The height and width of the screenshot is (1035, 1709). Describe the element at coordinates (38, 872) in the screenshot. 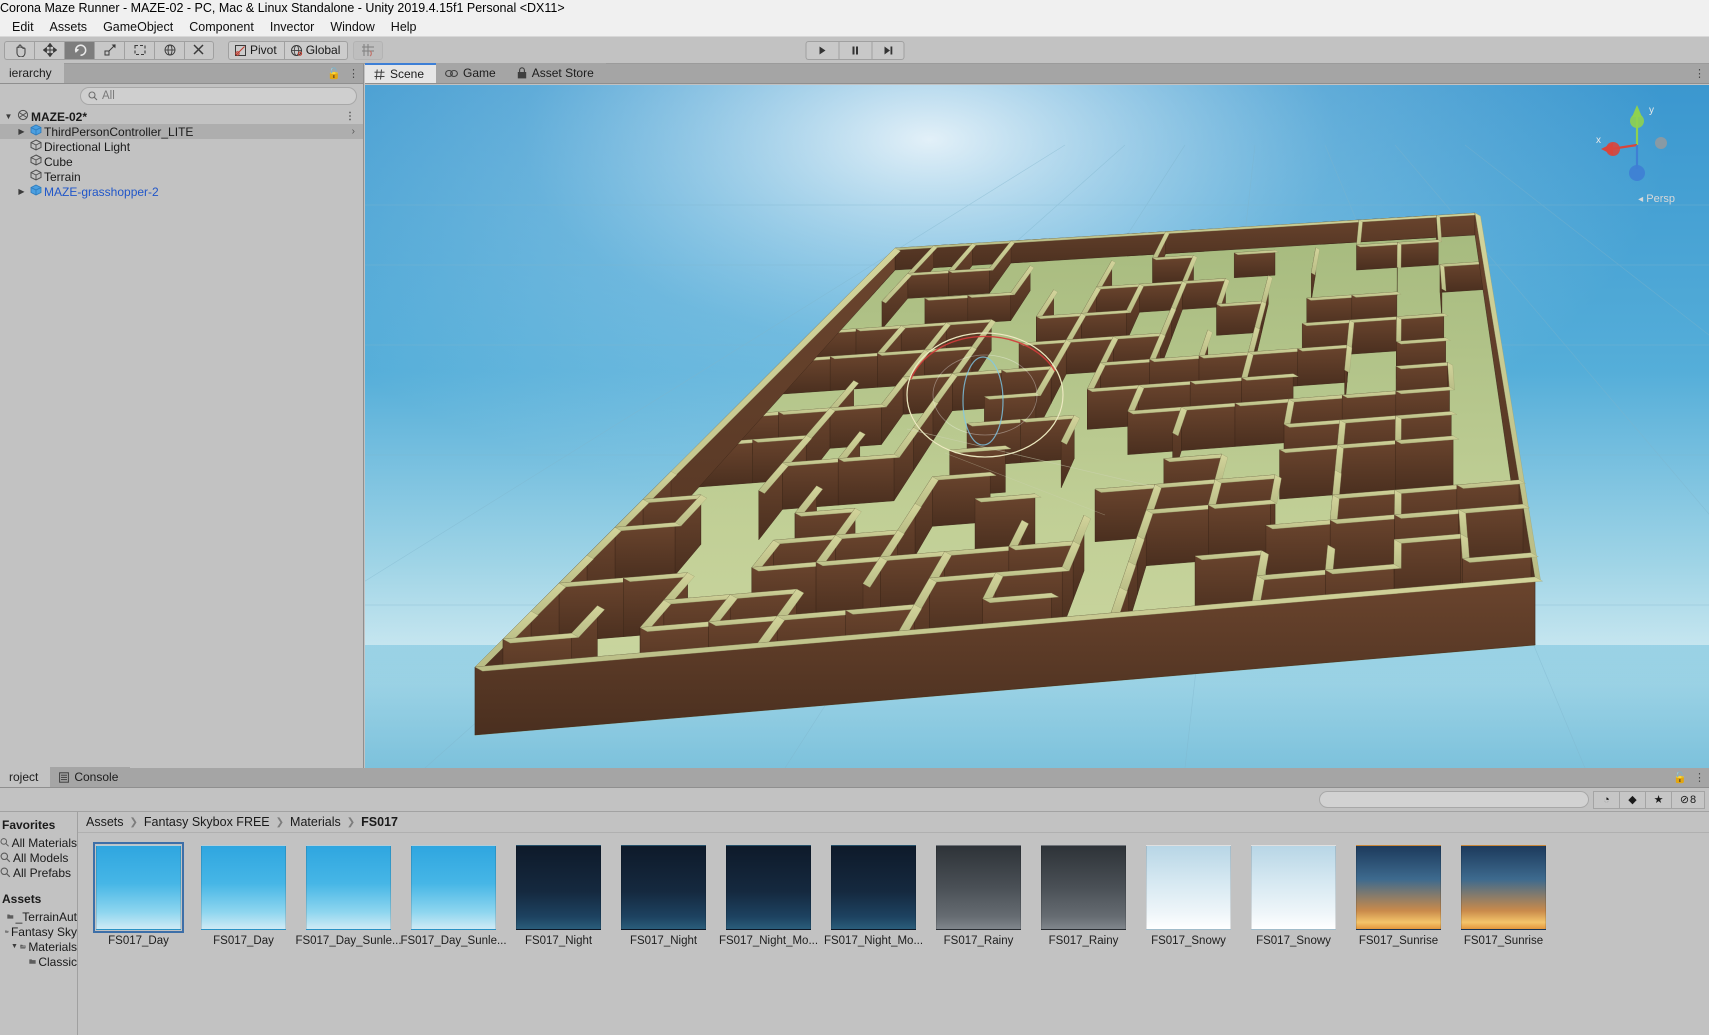

I see `favorite-item: All Prefabs` at that location.